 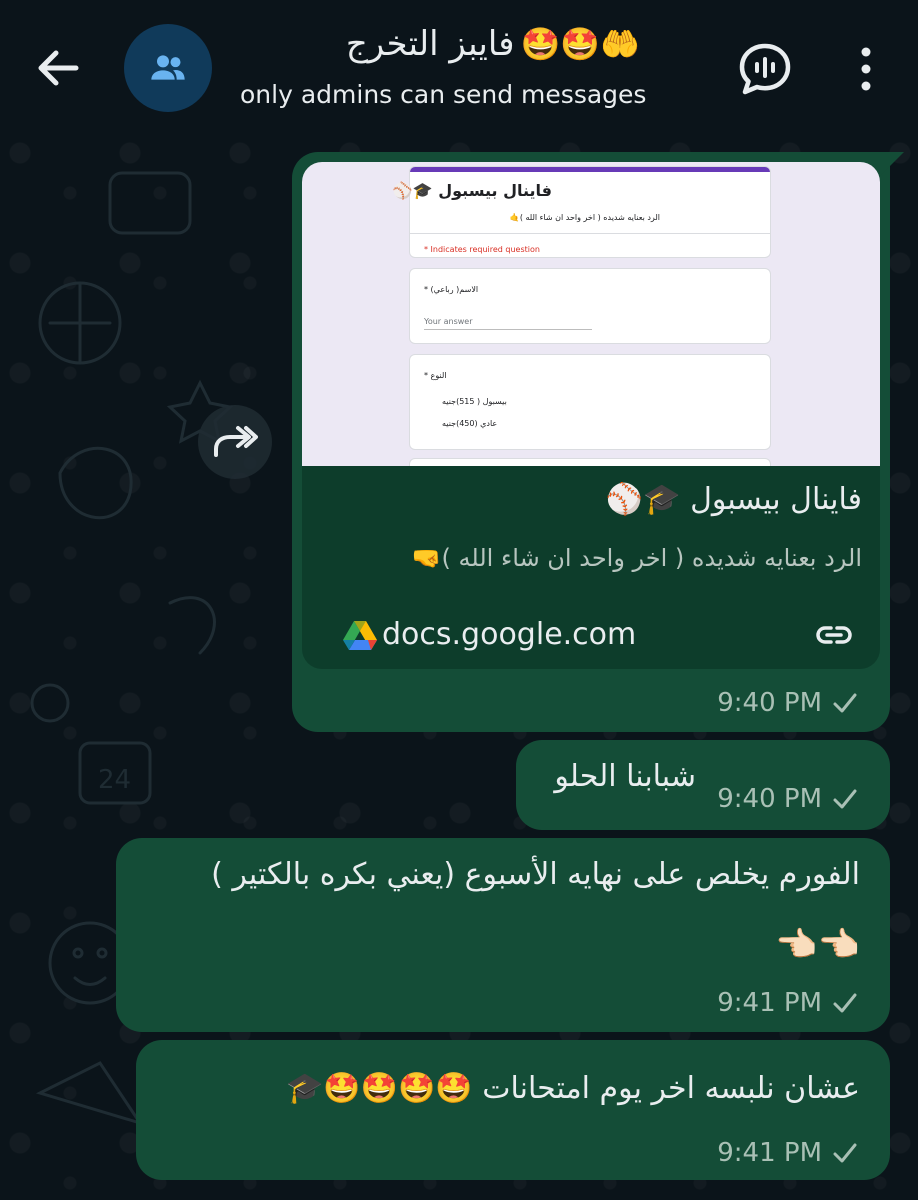 I want to click on message-emoji-line: 👈🏻👈🏻, so click(x=817, y=945).